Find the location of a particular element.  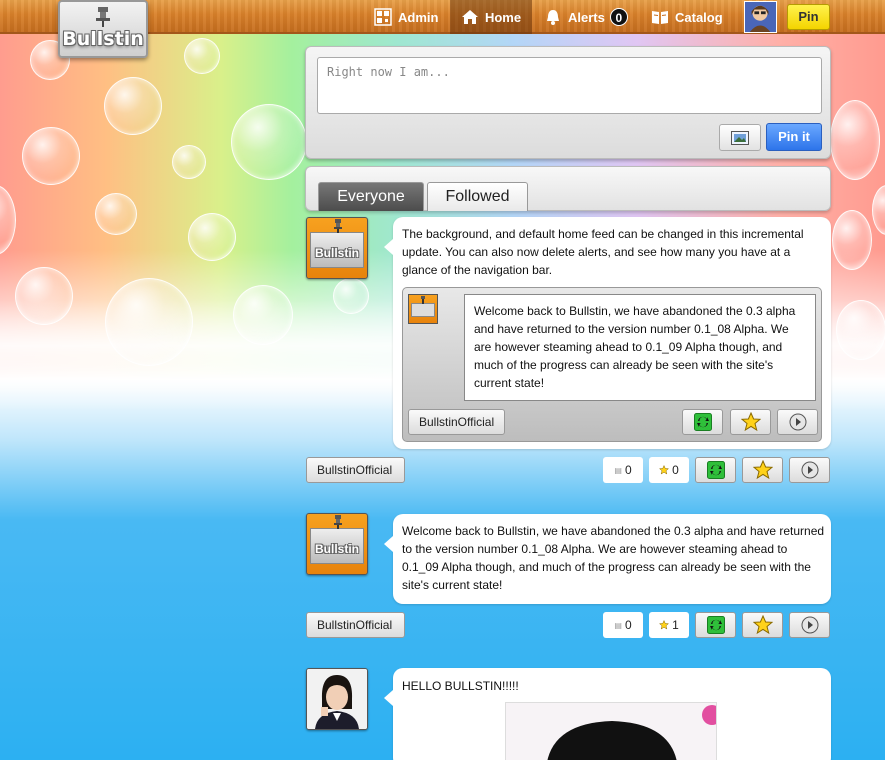

nav-catalog: Catalog is located at coordinates (687, 17).